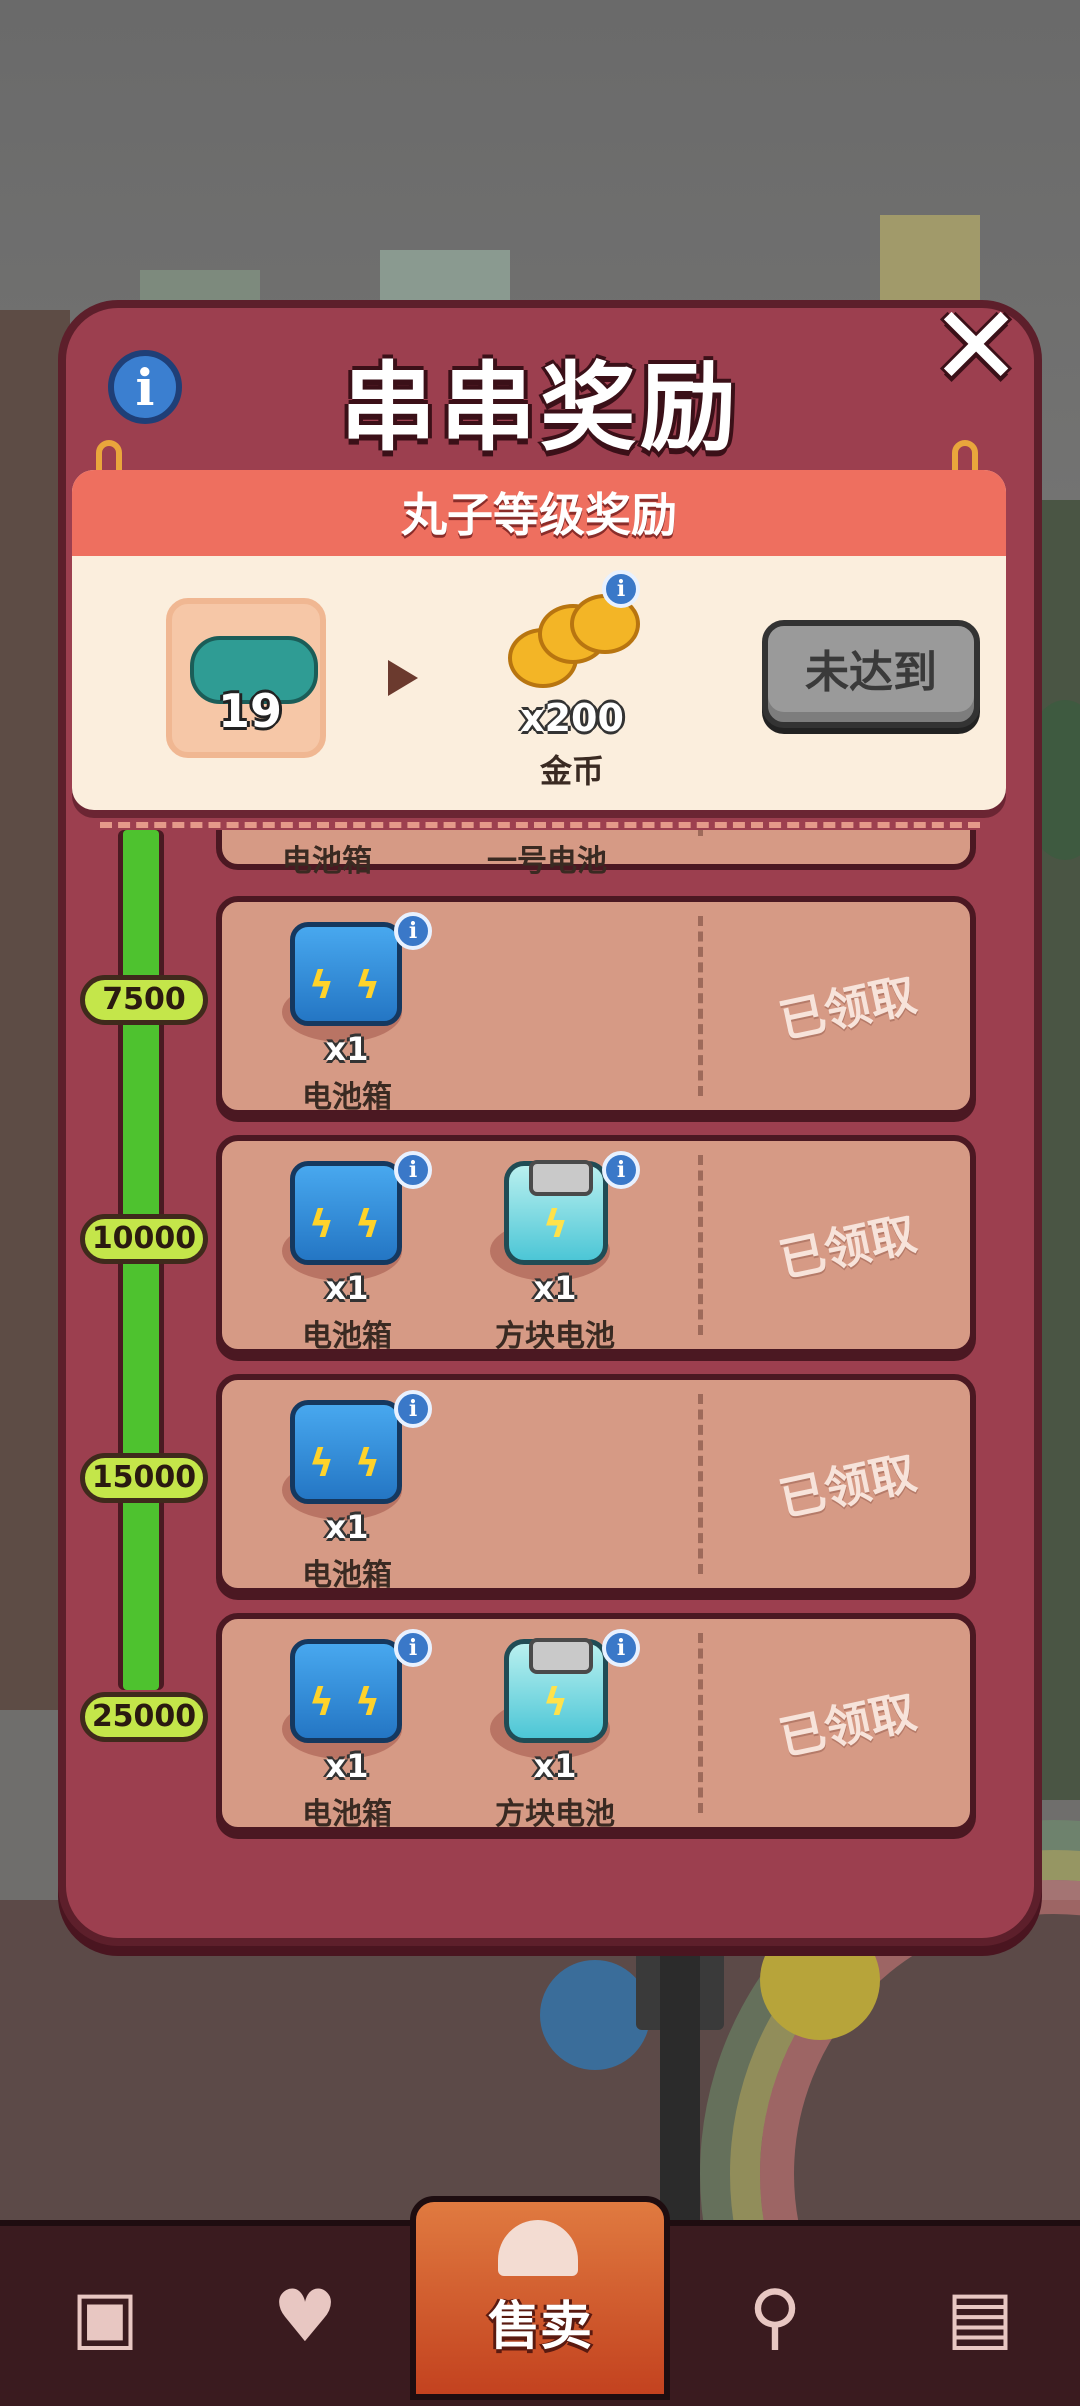 The height and width of the screenshot is (2406, 1080). I want to click on background-balloon, so click(595, 2015).